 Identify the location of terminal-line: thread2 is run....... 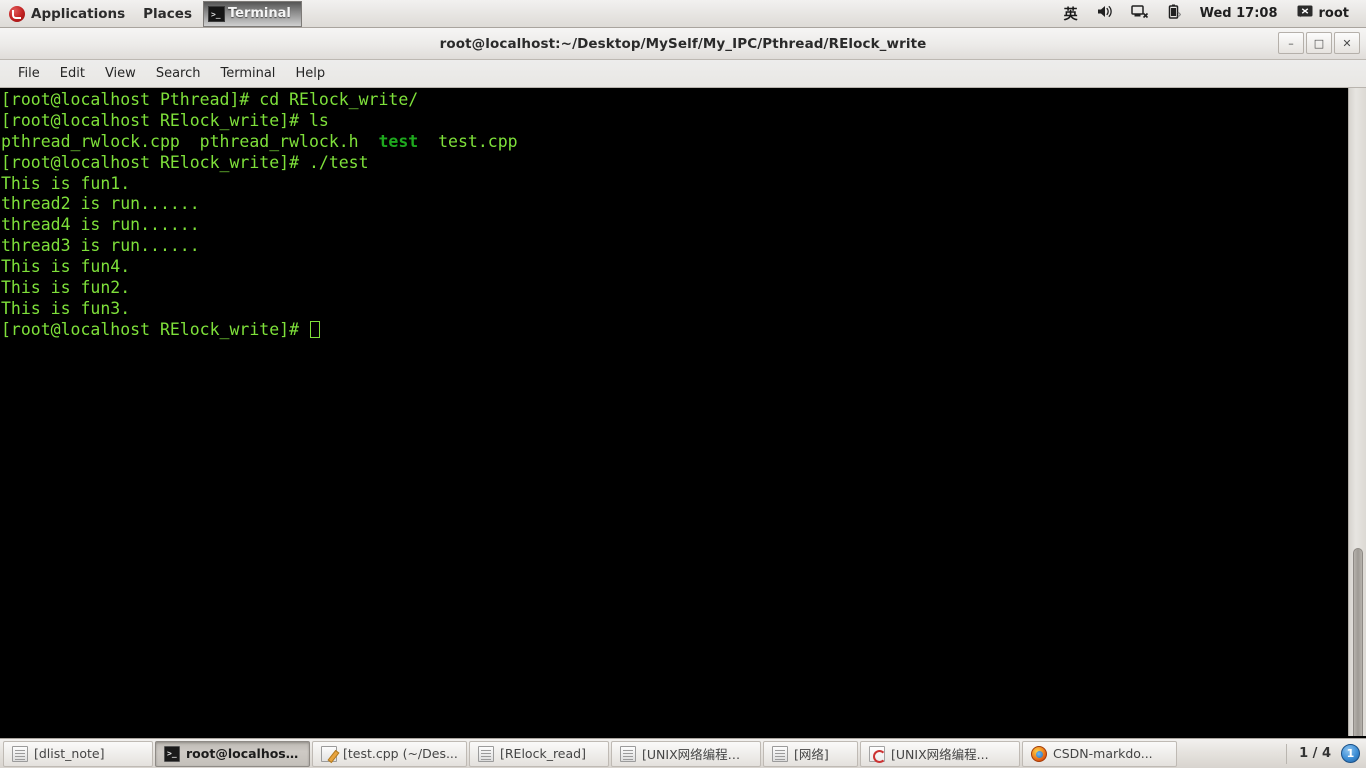
(674, 204).